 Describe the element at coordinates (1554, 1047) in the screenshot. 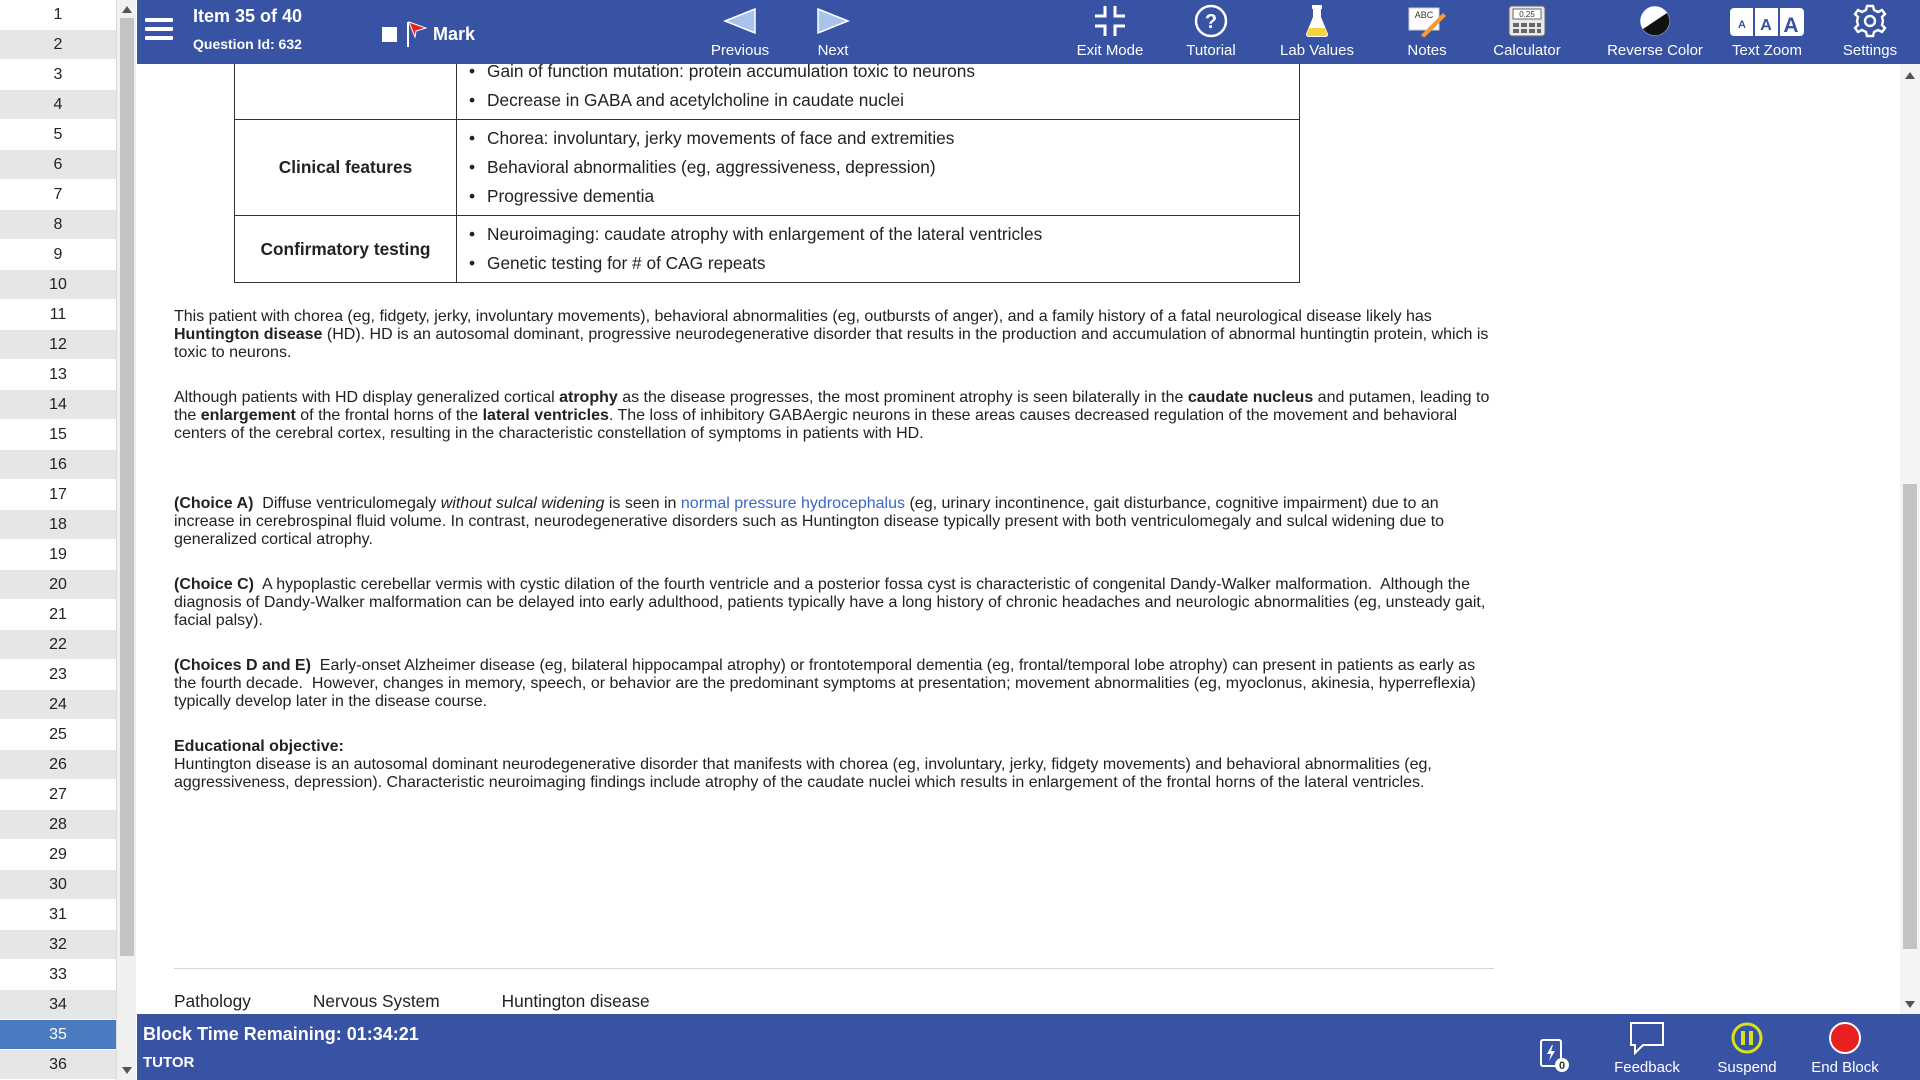

I see `flashcards-button: 0` at that location.